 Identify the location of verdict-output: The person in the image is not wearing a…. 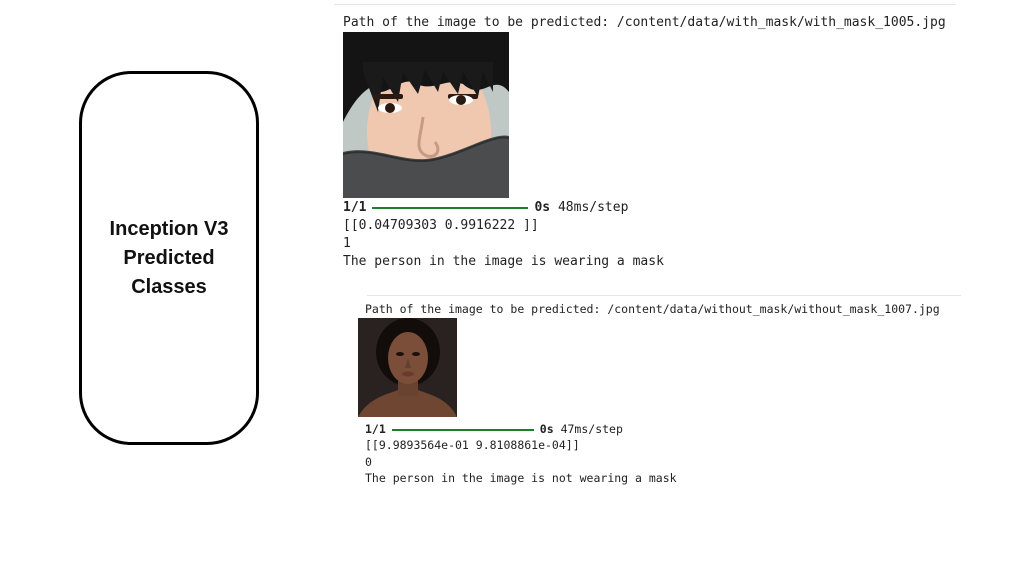
(521, 478).